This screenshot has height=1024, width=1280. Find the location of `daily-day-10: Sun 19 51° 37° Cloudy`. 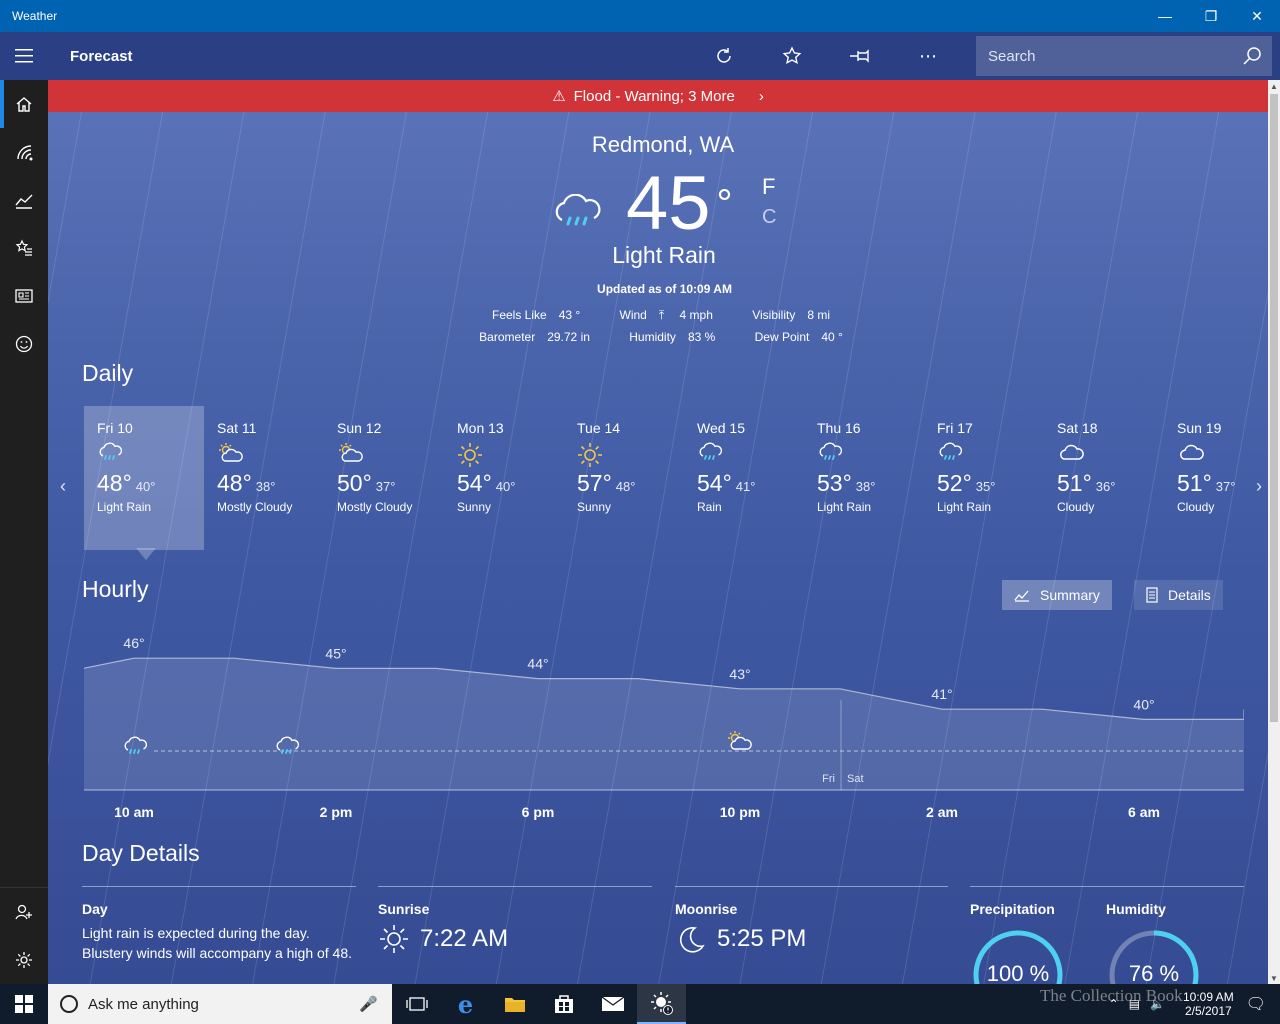

daily-day-10: Sun 19 51° 37° Cloudy is located at coordinates (1216, 478).